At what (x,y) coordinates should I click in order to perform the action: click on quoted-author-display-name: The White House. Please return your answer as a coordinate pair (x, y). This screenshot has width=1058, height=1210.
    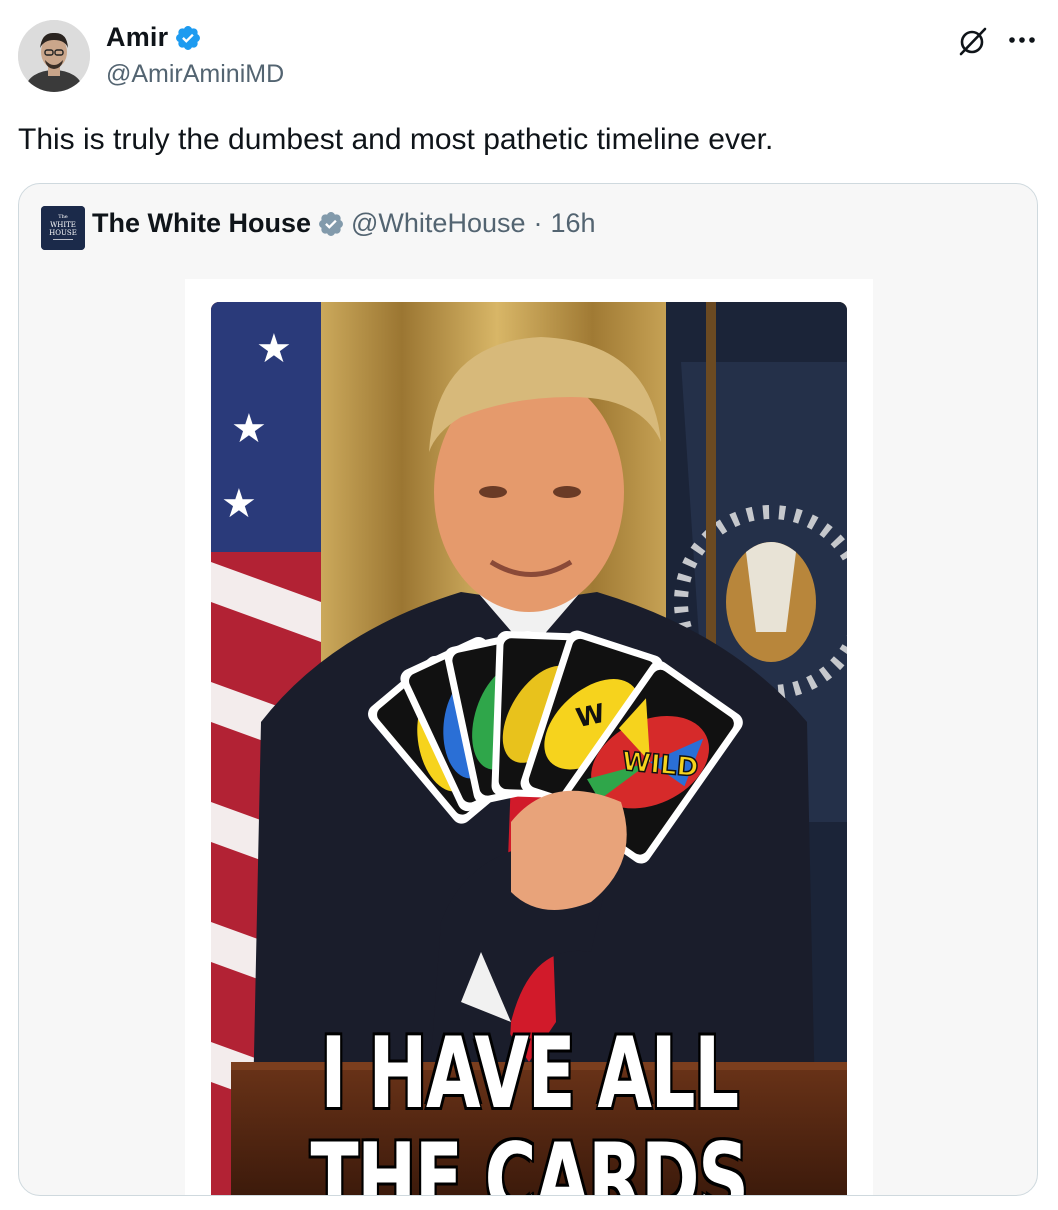
    Looking at the image, I should click on (201, 223).